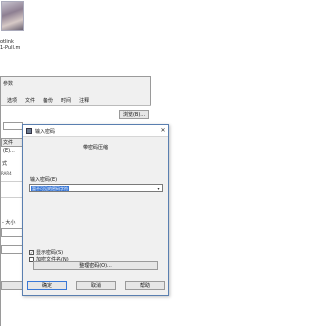 The image size is (320, 333). Describe the element at coordinates (29, 131) in the screenshot. I see `archive-icon` at that location.